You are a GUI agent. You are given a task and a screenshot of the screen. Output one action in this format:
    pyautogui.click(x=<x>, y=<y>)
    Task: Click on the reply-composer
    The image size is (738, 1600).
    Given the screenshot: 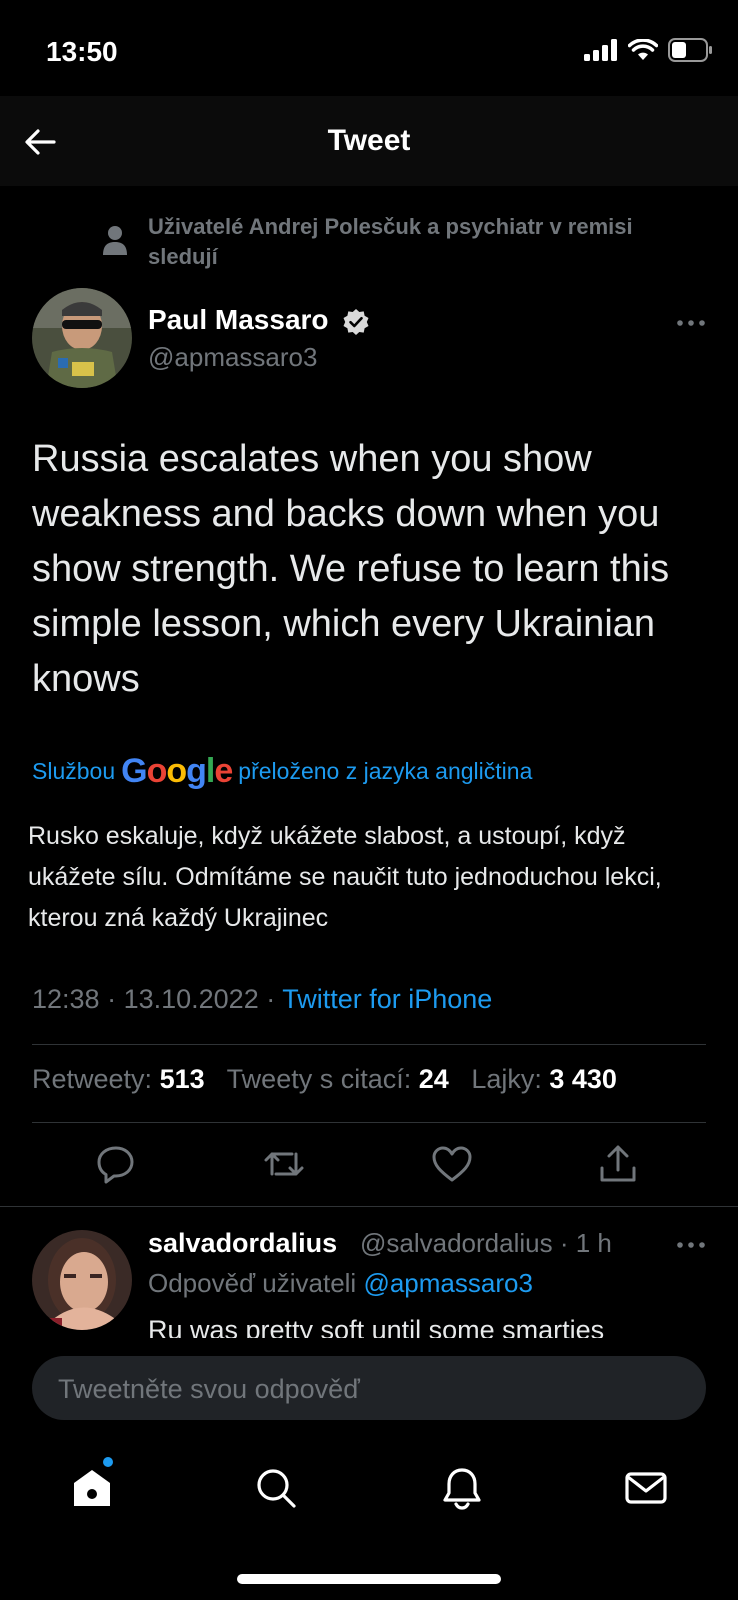 What is the action you would take?
    pyautogui.click(x=369, y=1389)
    